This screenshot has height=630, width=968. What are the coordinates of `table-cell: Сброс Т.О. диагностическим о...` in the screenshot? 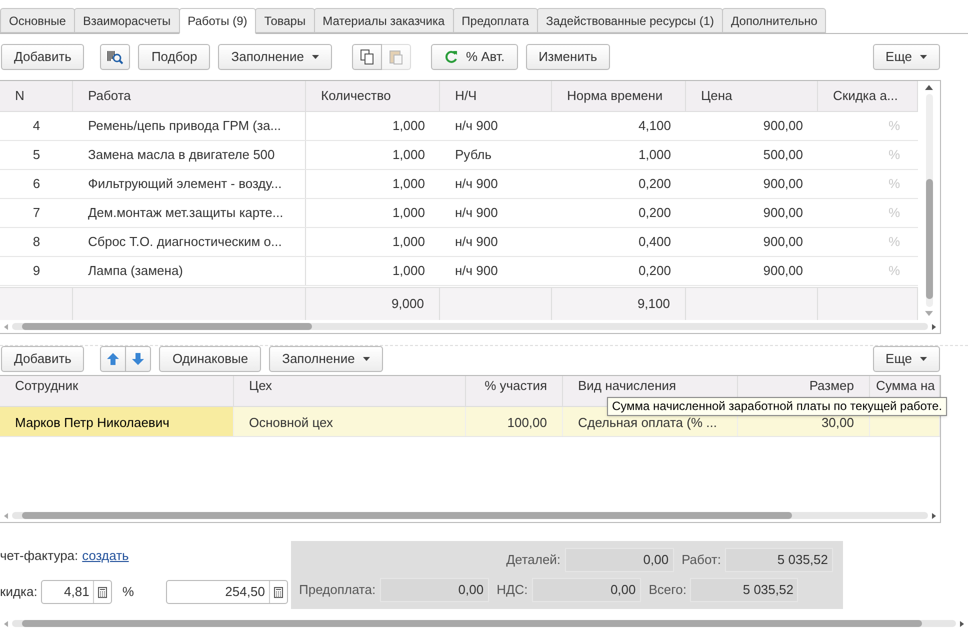 It's located at (189, 242).